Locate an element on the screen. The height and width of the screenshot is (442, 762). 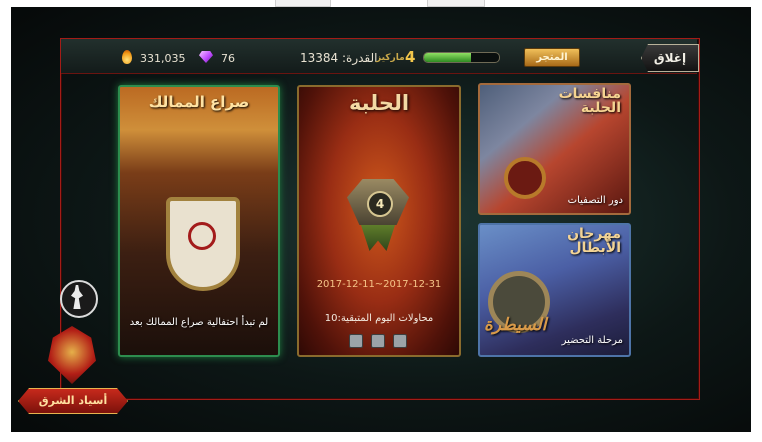
close-button: إغلاق is located at coordinates (670, 58).